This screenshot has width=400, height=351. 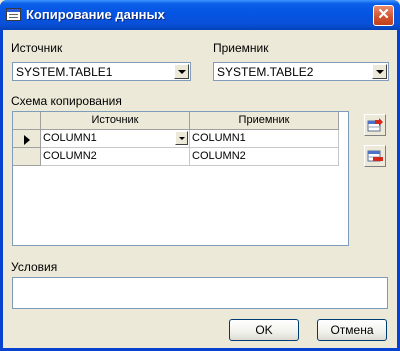 I want to click on mapping-label: Схема копирования, so click(x=66, y=101).